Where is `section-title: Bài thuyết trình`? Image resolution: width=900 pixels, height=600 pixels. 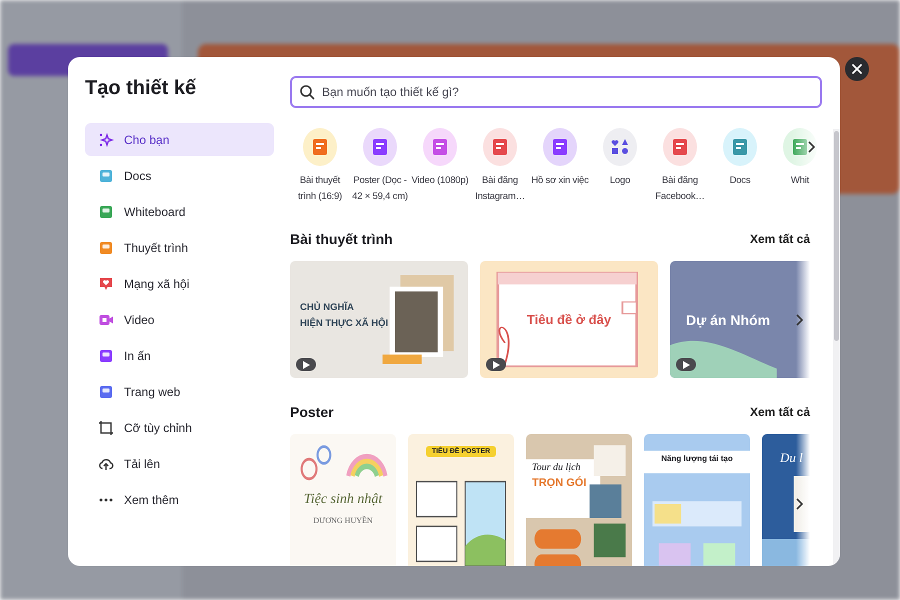
section-title: Bài thuyết trình is located at coordinates (341, 239).